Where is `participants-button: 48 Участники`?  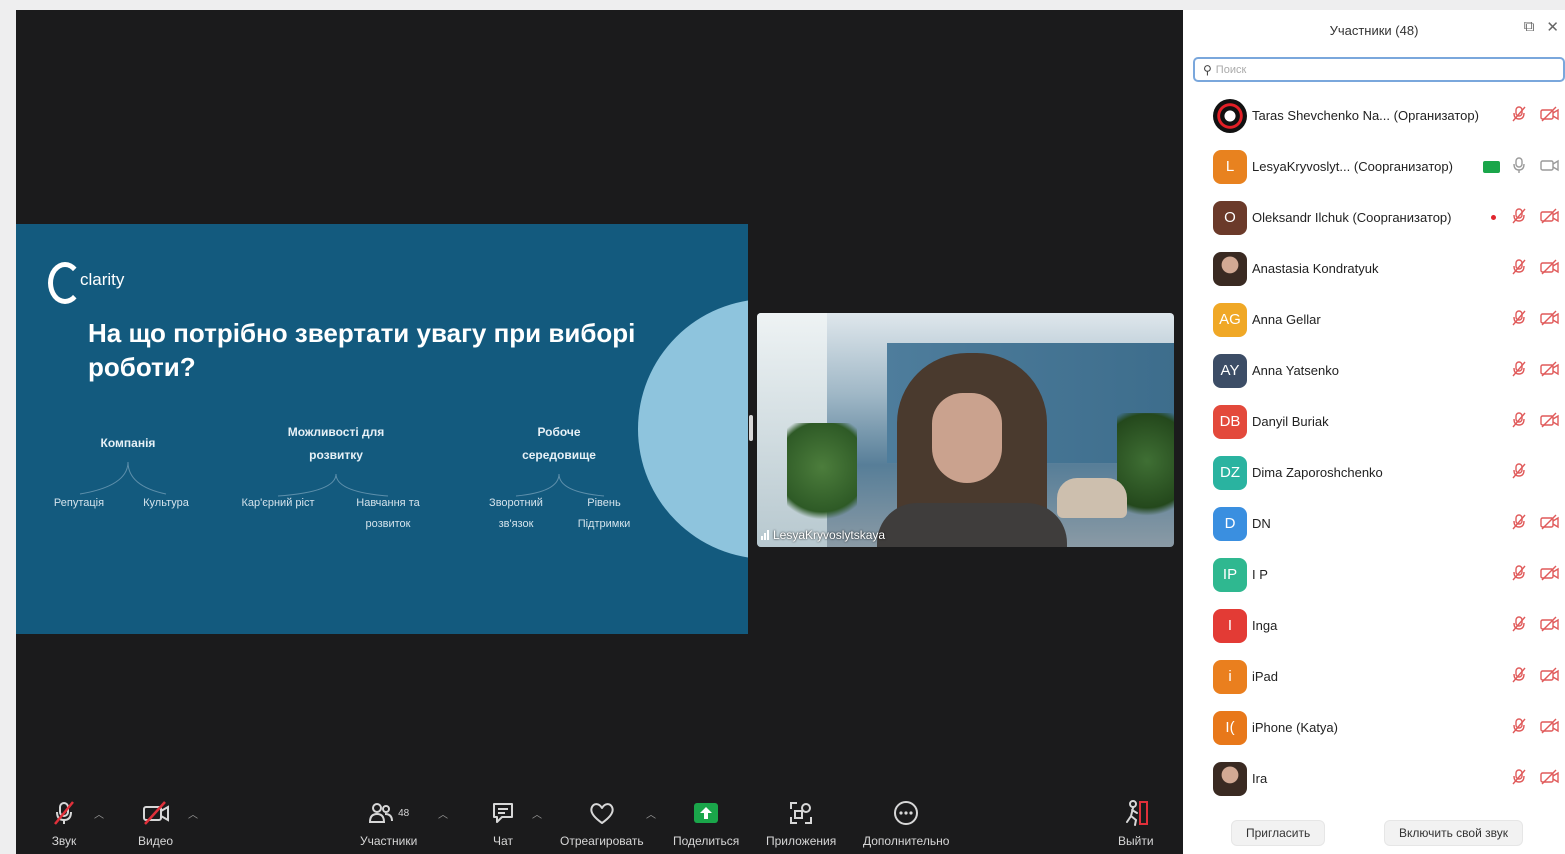
participants-button: 48 Участники is located at coordinates (388, 822).